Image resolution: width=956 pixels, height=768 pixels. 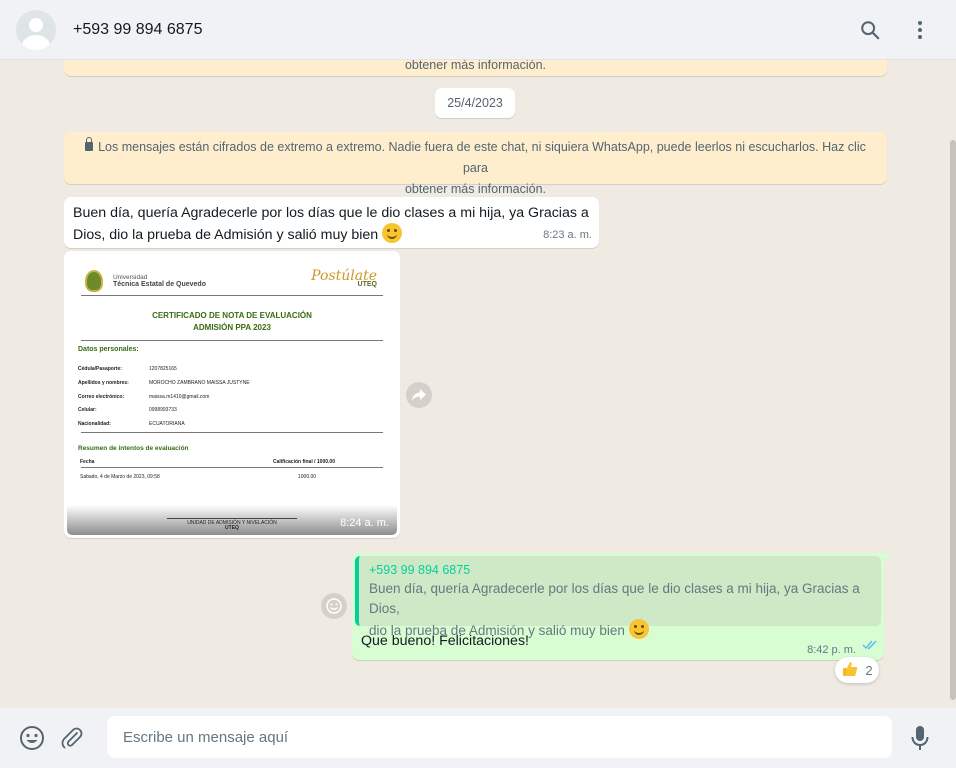 I want to click on message-time: 8:42 p. m., so click(x=831, y=650).